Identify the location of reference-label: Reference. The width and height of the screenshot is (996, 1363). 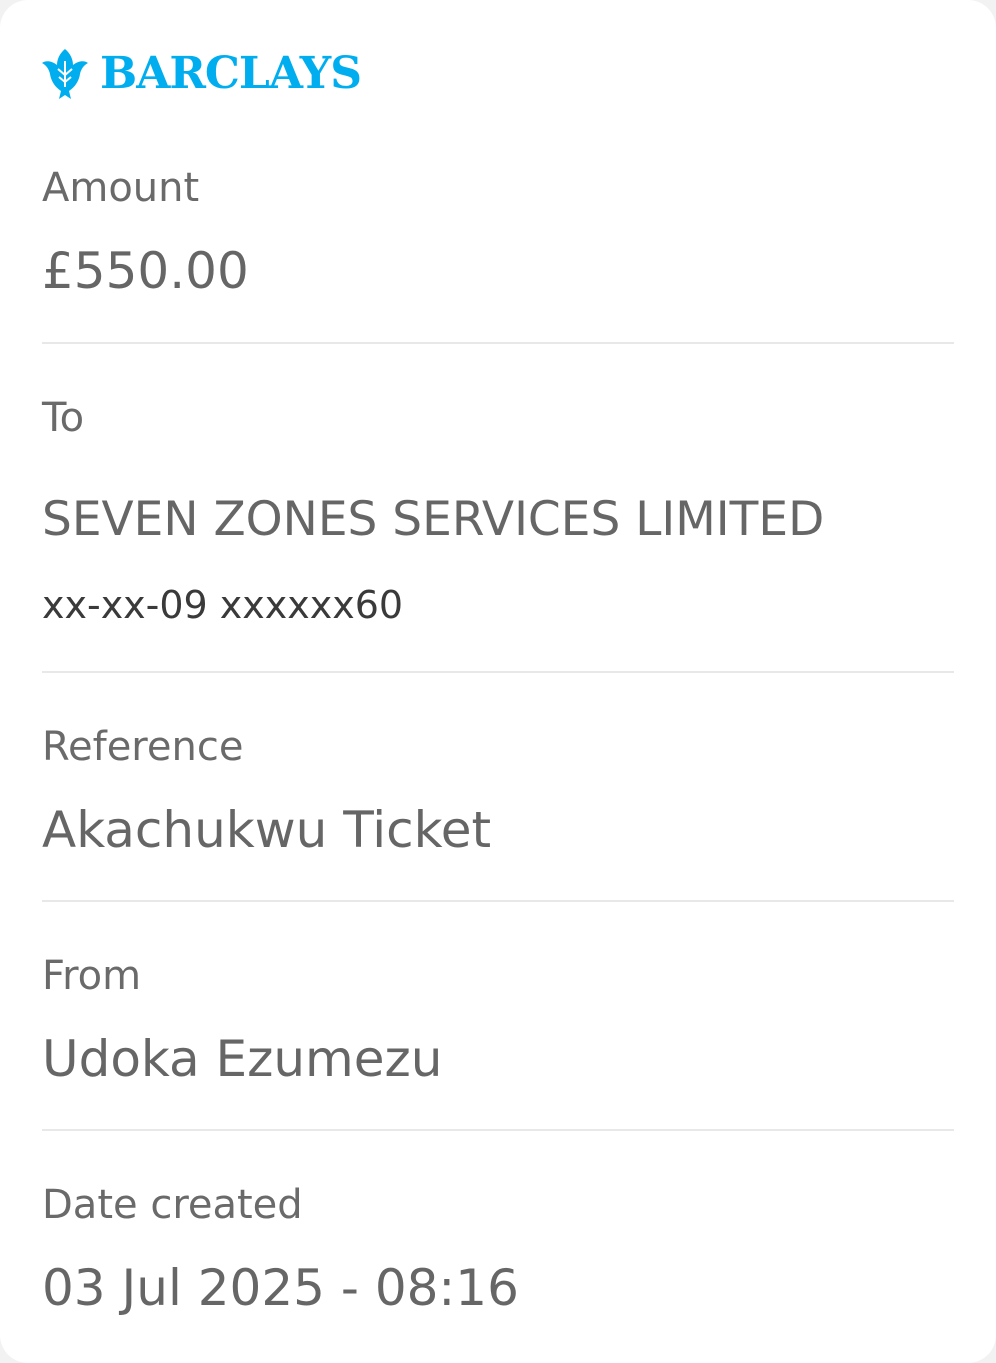
(143, 747).